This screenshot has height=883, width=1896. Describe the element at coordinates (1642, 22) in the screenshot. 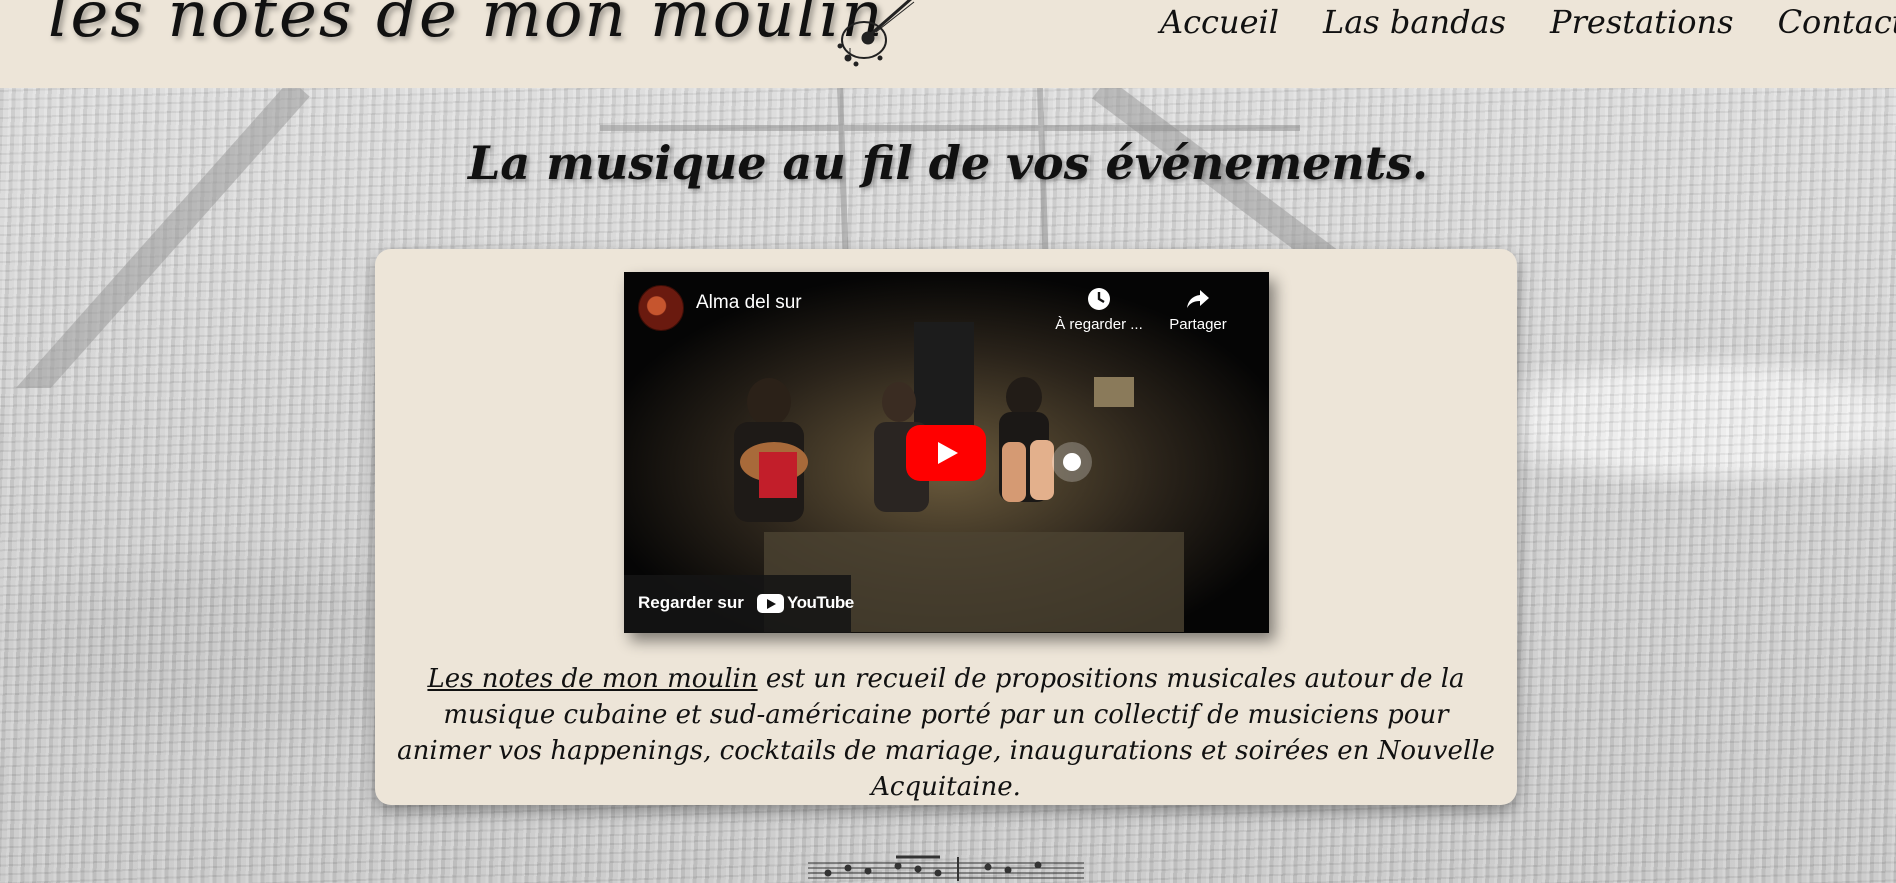

I see `nav-prestations: Prestations` at that location.